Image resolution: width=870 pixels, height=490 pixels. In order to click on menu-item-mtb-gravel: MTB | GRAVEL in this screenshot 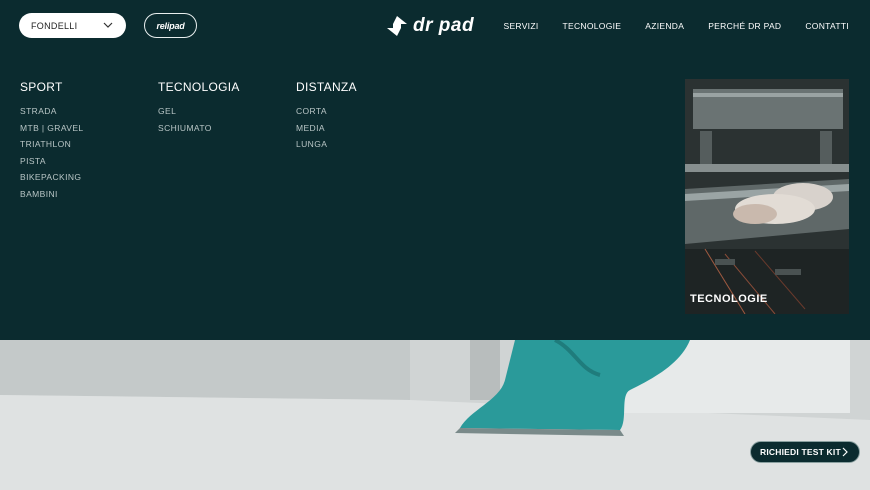, I will do `click(52, 128)`.